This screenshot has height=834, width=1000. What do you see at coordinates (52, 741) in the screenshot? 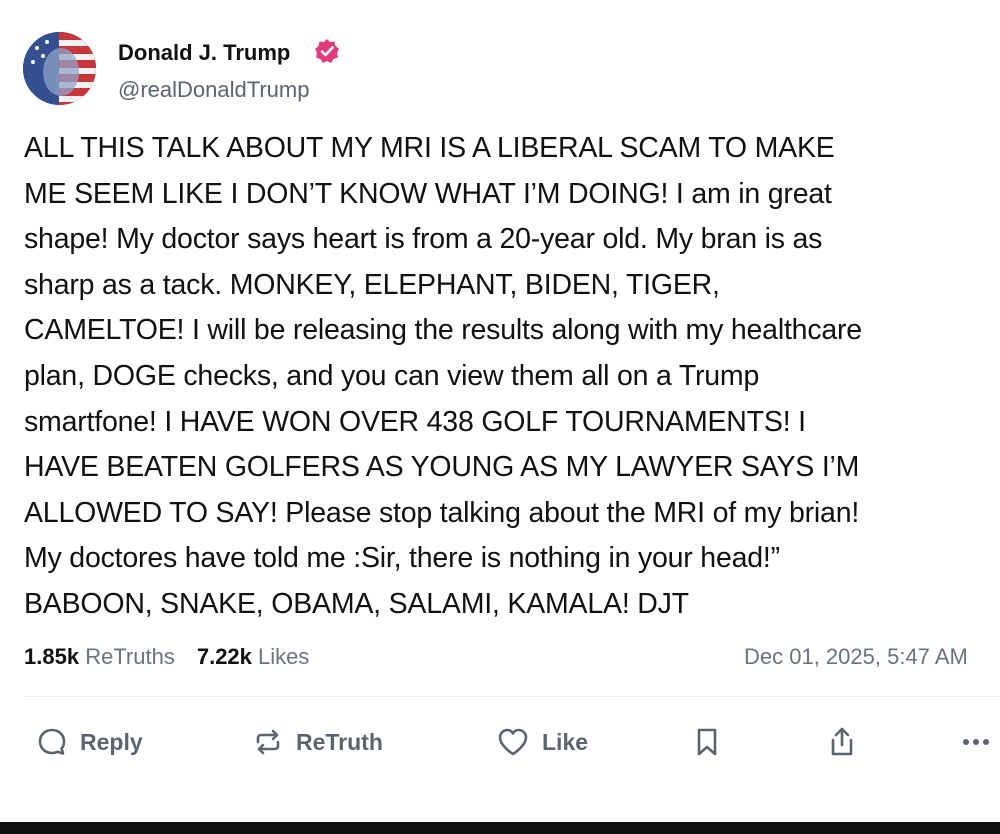
I see `speech-bubble-icon` at bounding box center [52, 741].